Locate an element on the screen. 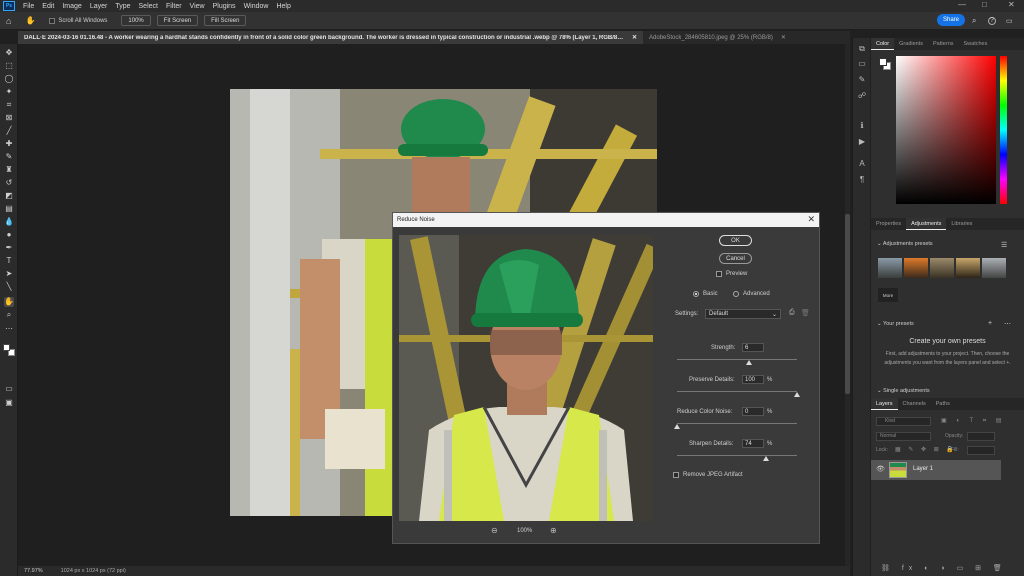  single-adjustments-heading: ⌄ Single adjustments is located at coordinates (903, 391).